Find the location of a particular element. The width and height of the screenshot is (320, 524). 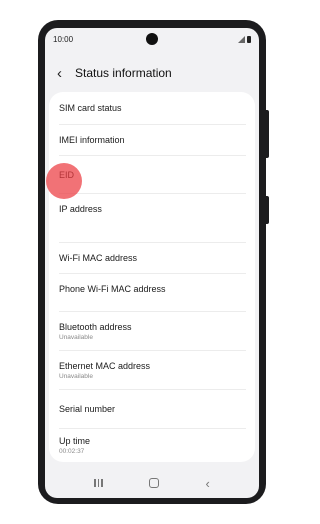

battery-icon is located at coordinates (249, 39).